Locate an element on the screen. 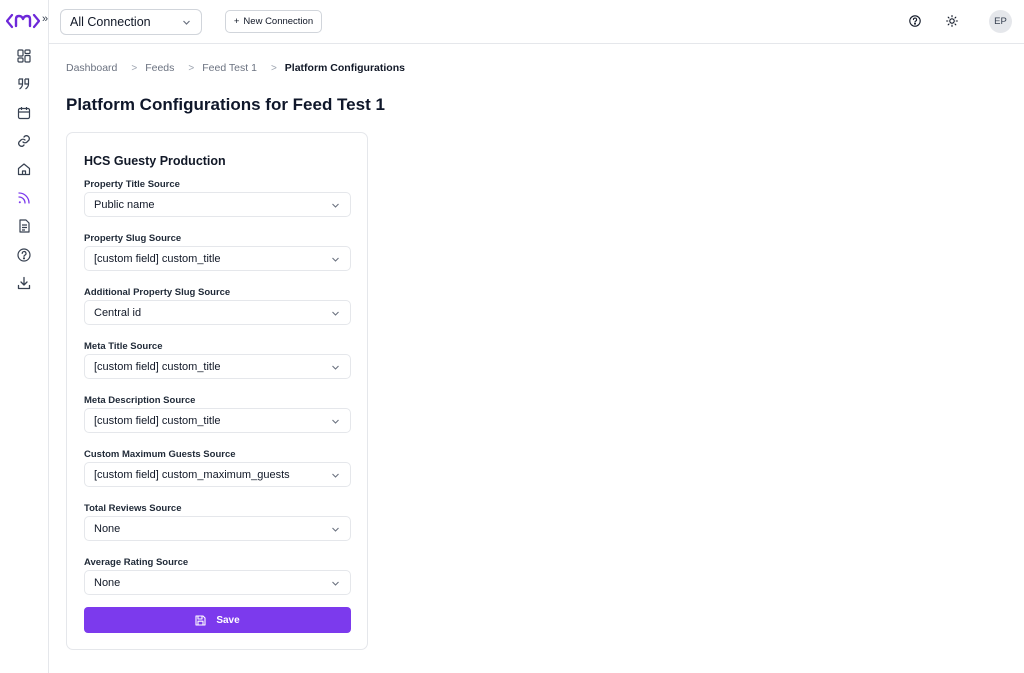 The height and width of the screenshot is (673, 1024). help-icon is located at coordinates (915, 21).